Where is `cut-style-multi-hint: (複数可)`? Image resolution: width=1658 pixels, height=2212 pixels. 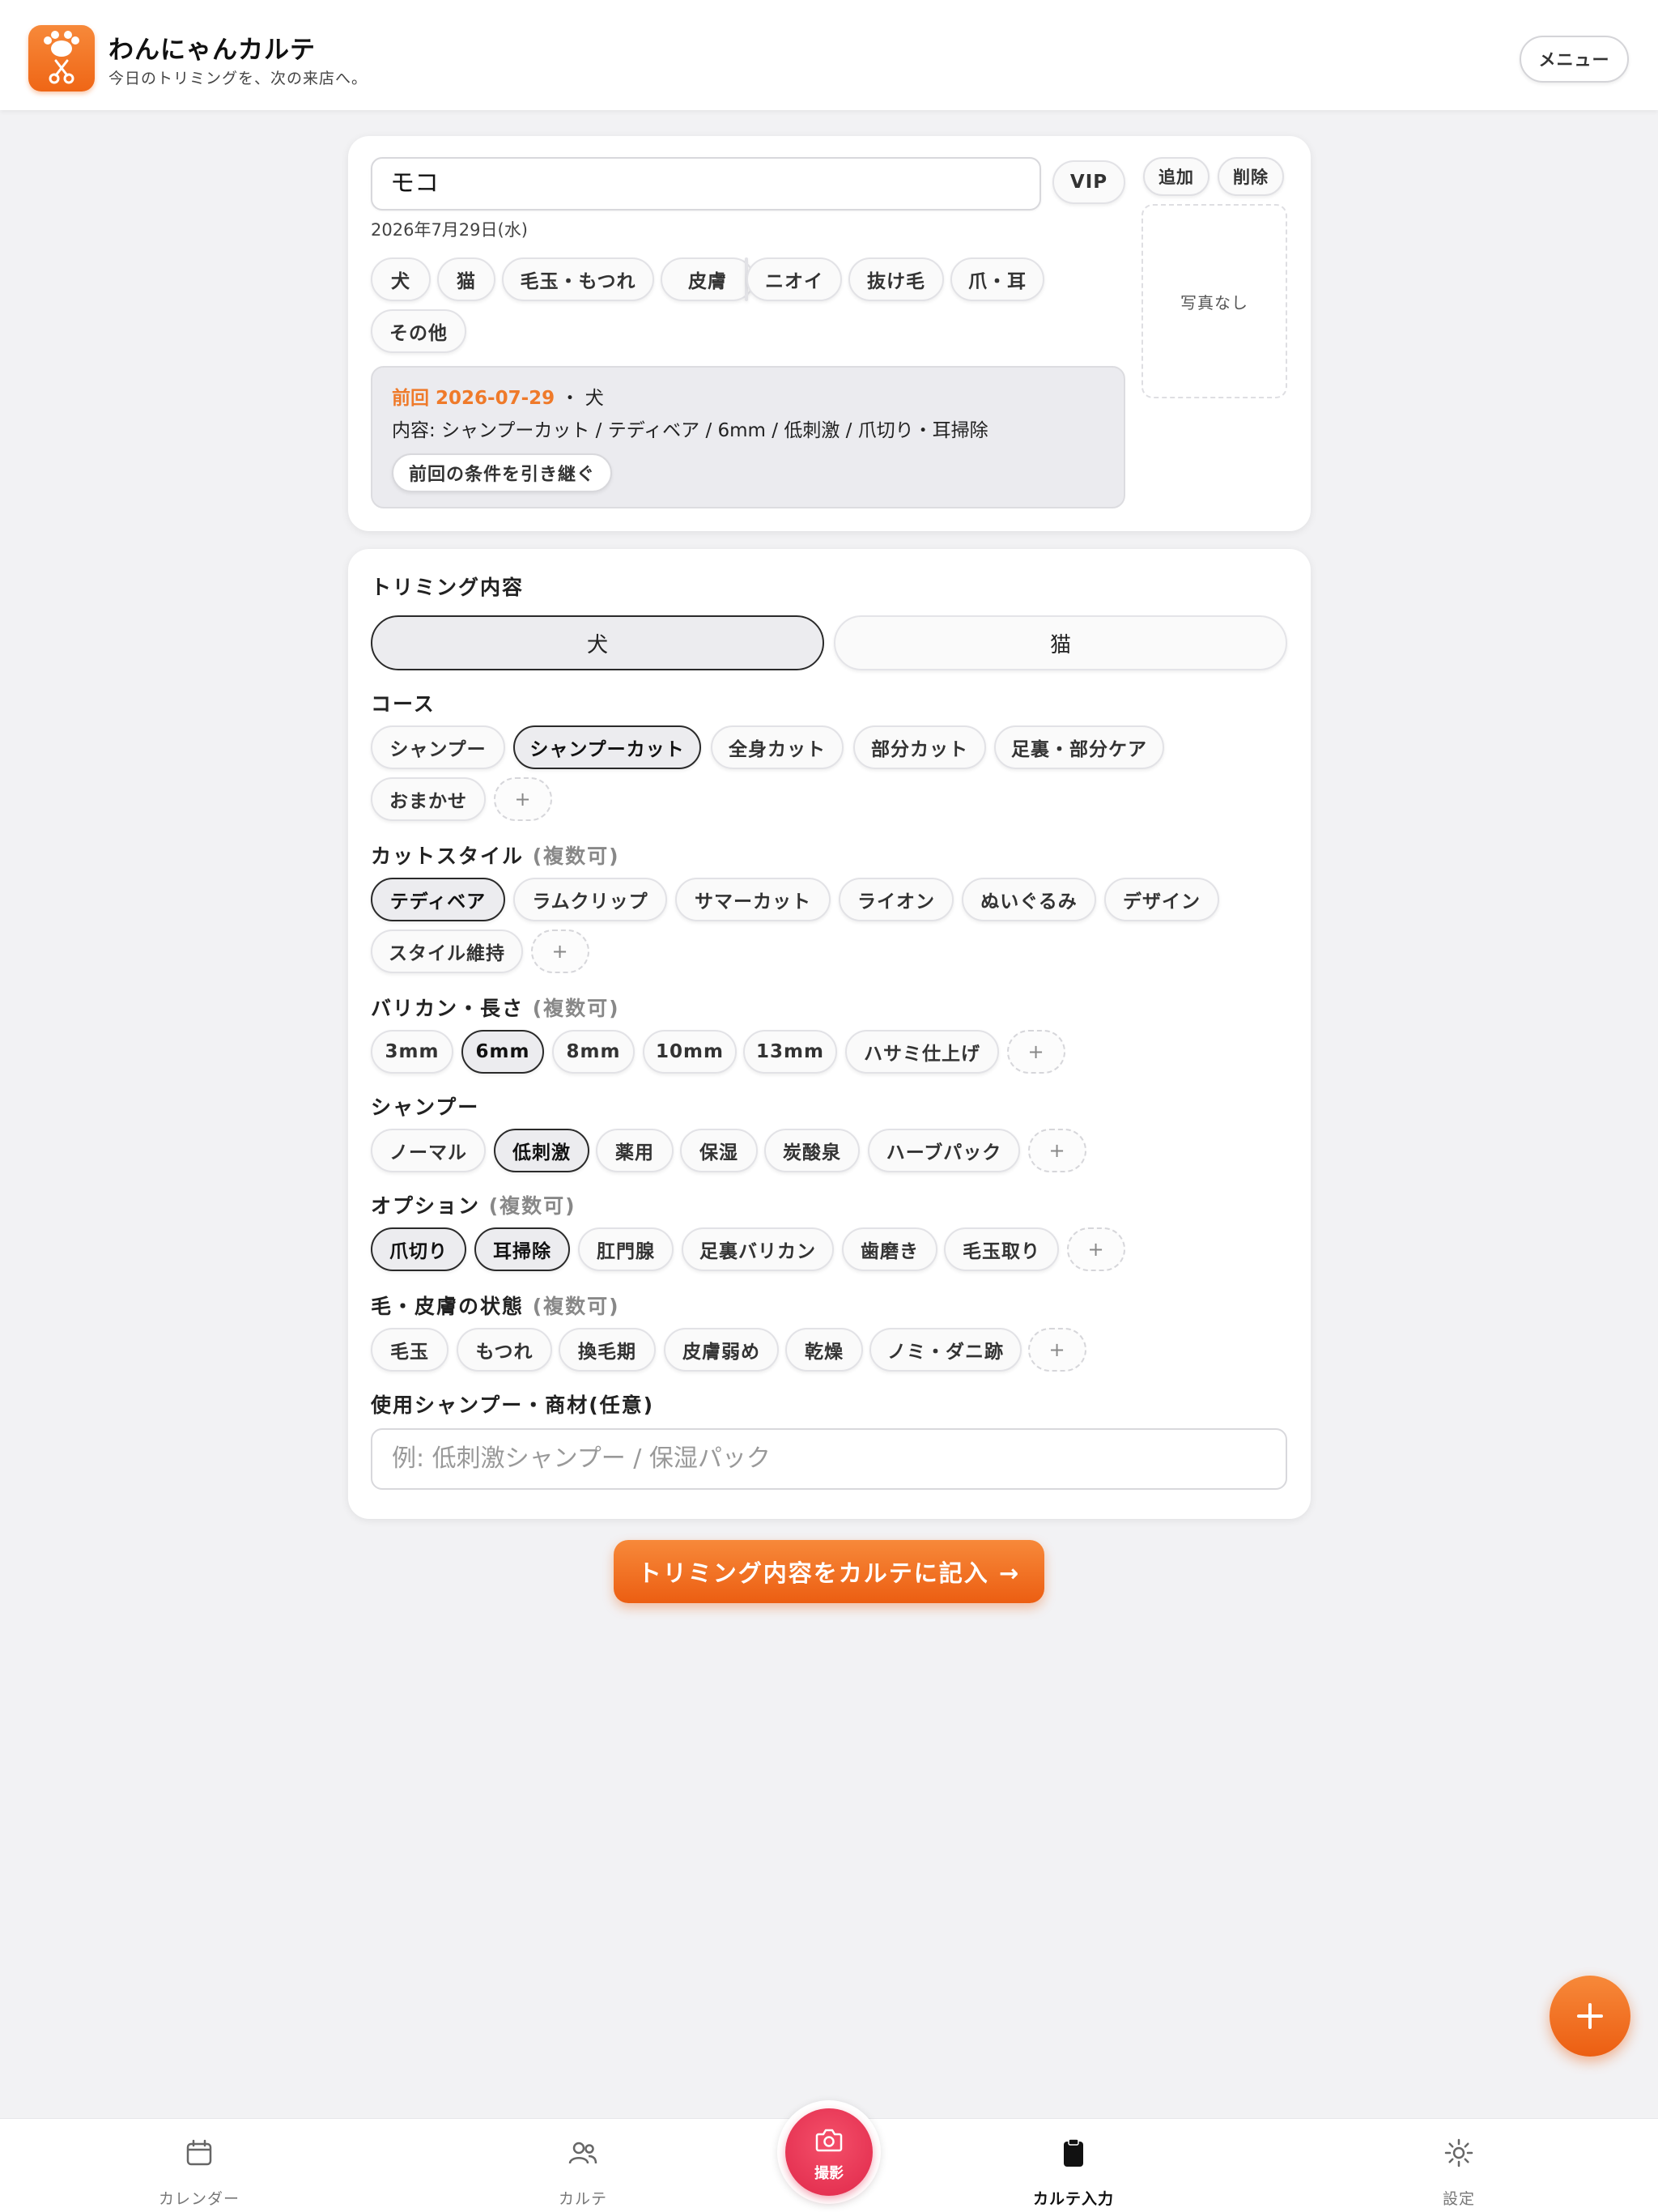 cut-style-multi-hint: (複数可) is located at coordinates (576, 856).